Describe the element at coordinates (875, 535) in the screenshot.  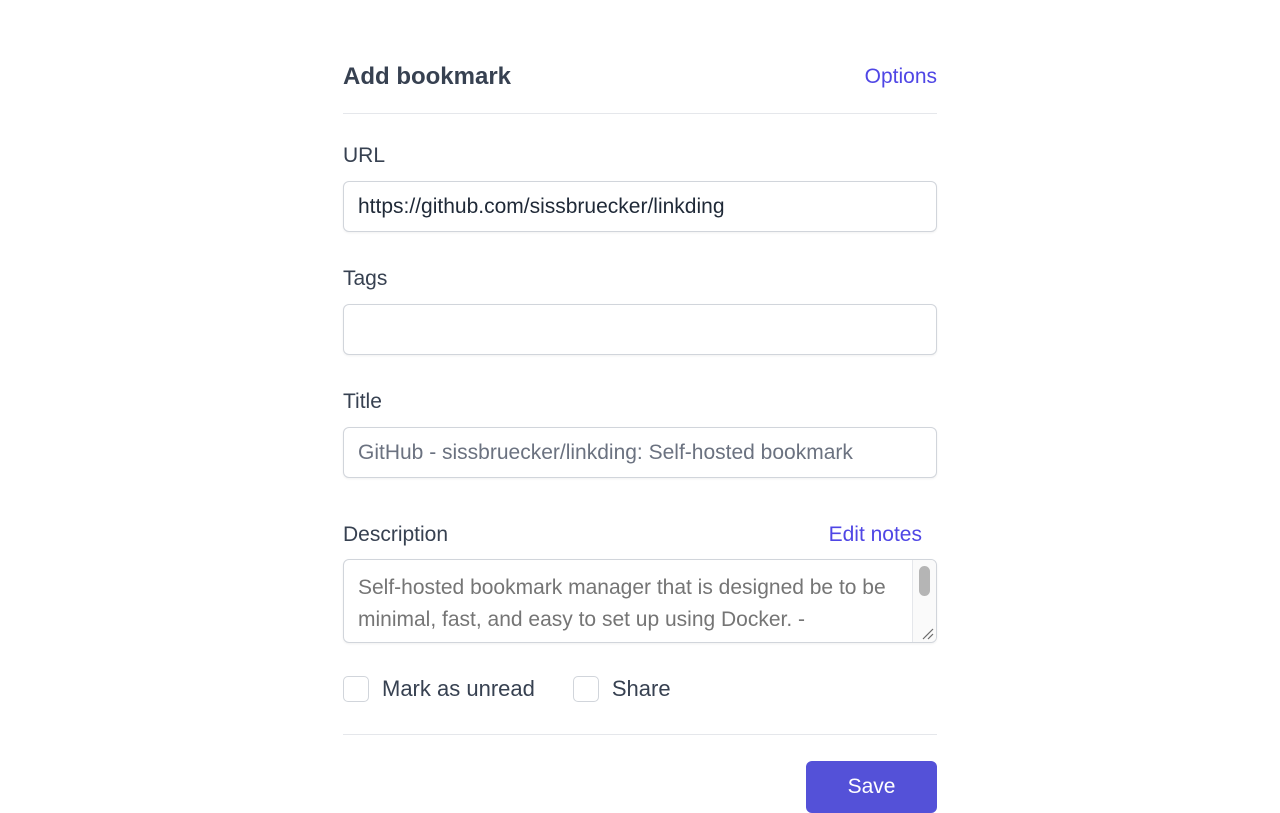
I see `edit-notes-link: Edit notes` at that location.